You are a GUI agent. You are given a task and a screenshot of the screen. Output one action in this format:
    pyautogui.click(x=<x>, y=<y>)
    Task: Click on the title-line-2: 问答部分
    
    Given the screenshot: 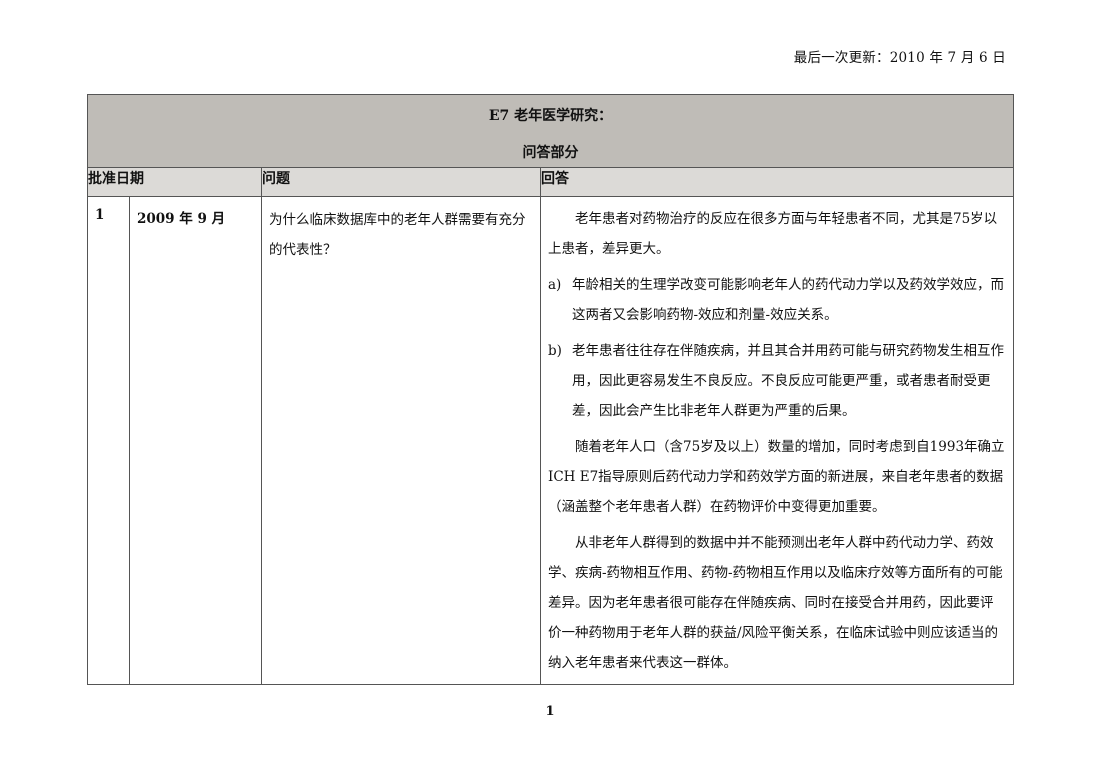 What is the action you would take?
    pyautogui.click(x=550, y=153)
    